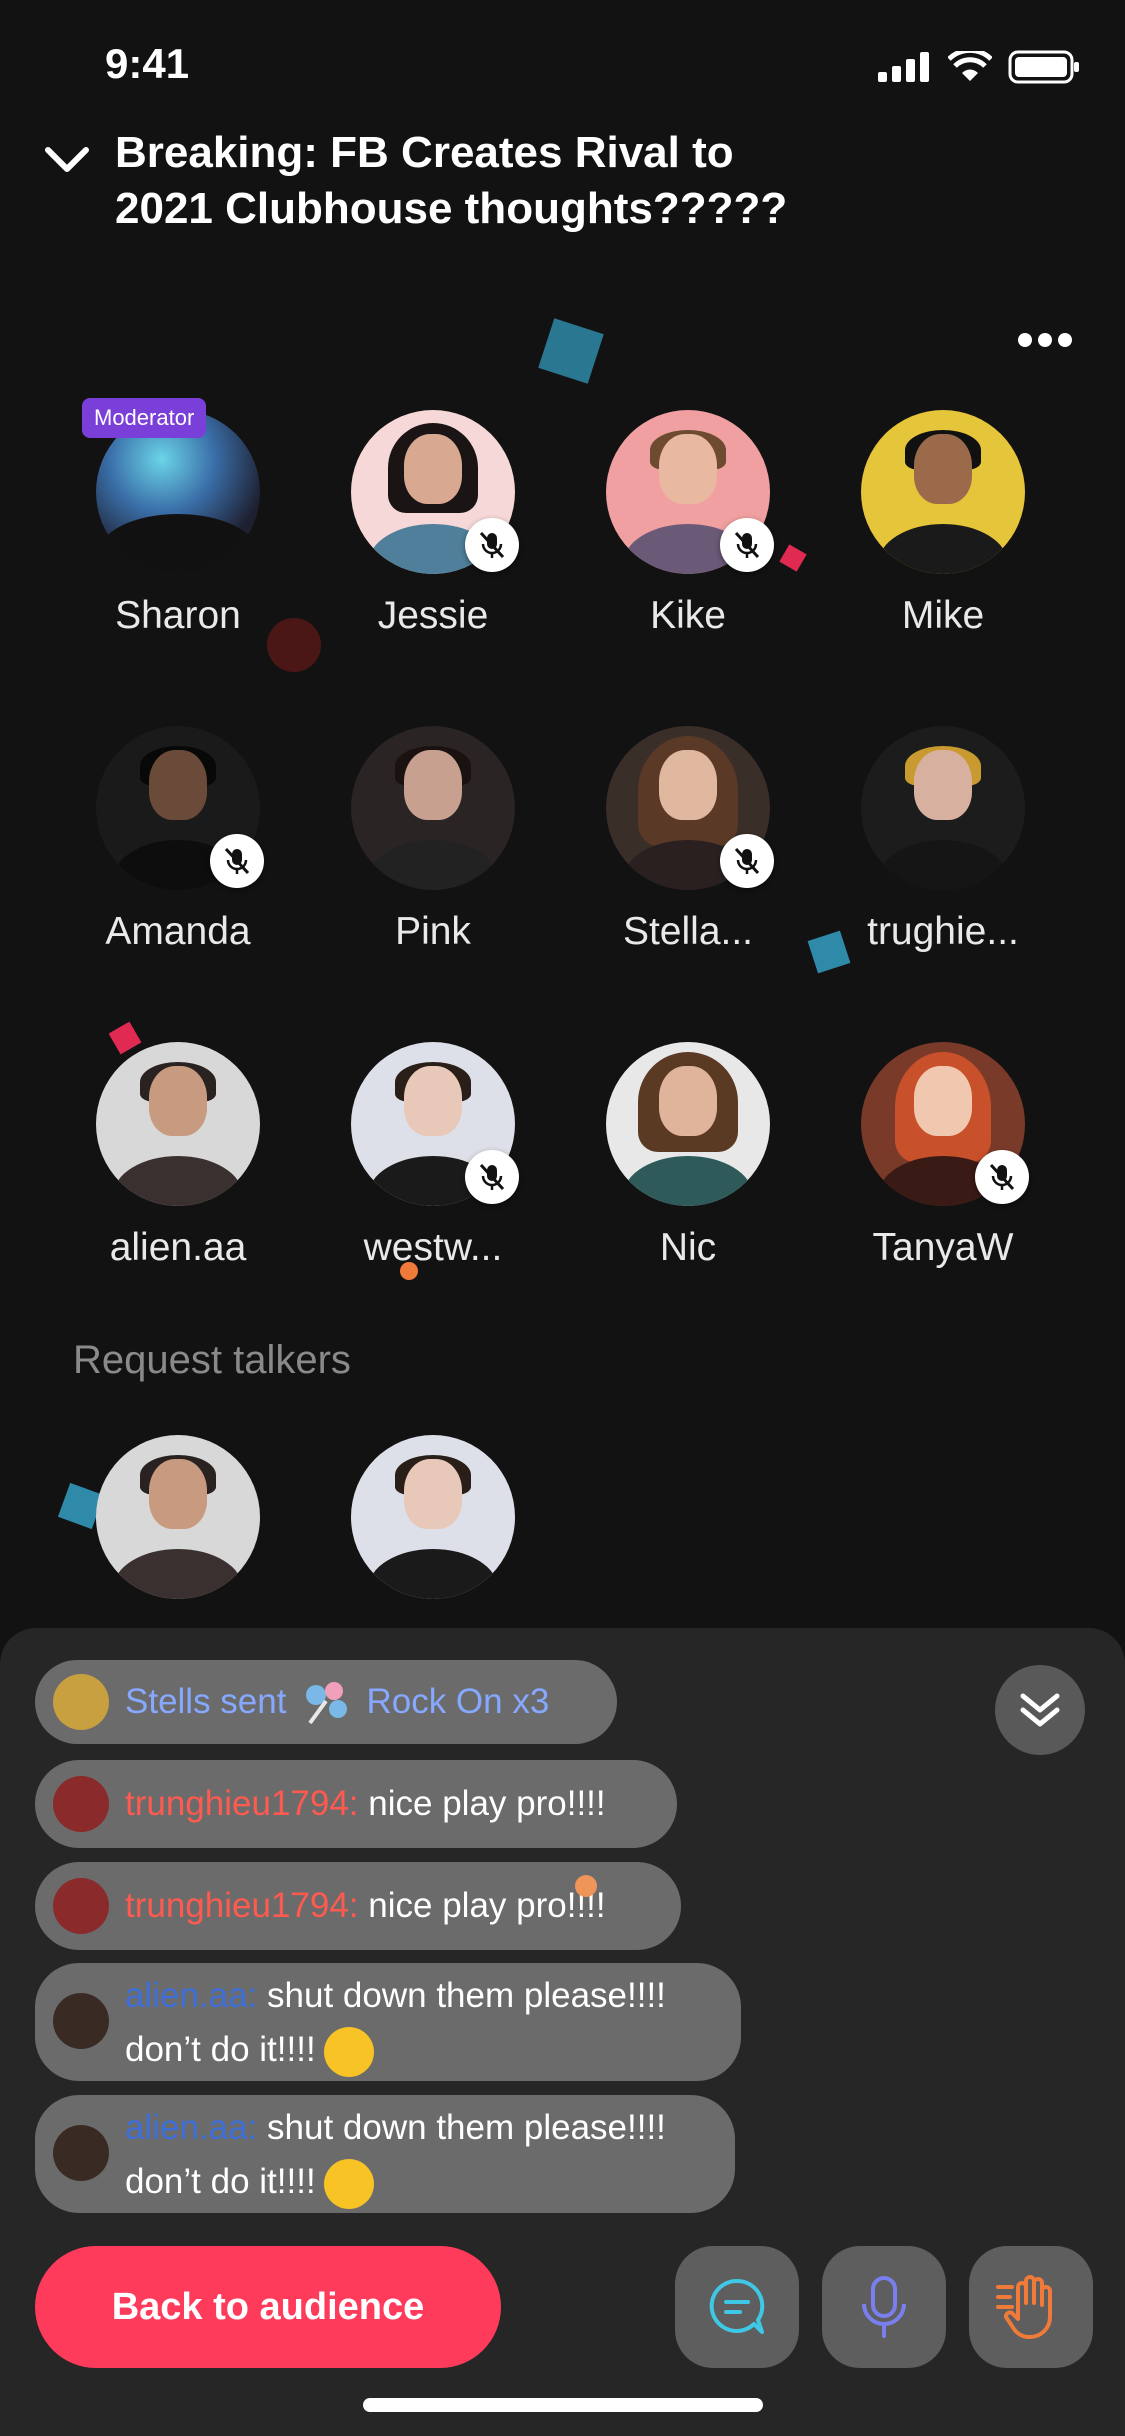 This screenshot has width=1125, height=2436. What do you see at coordinates (147, 63) in the screenshot?
I see `status-time: 9:41` at bounding box center [147, 63].